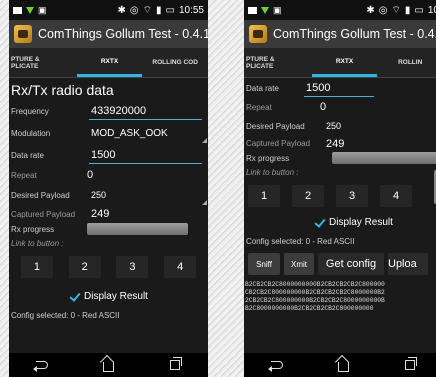 The image size is (436, 377). What do you see at coordinates (340, 10) in the screenshot?
I see `status-bar: ▣ ✱ ◎ ⌔ ▮ ▭ 10` at bounding box center [340, 10].